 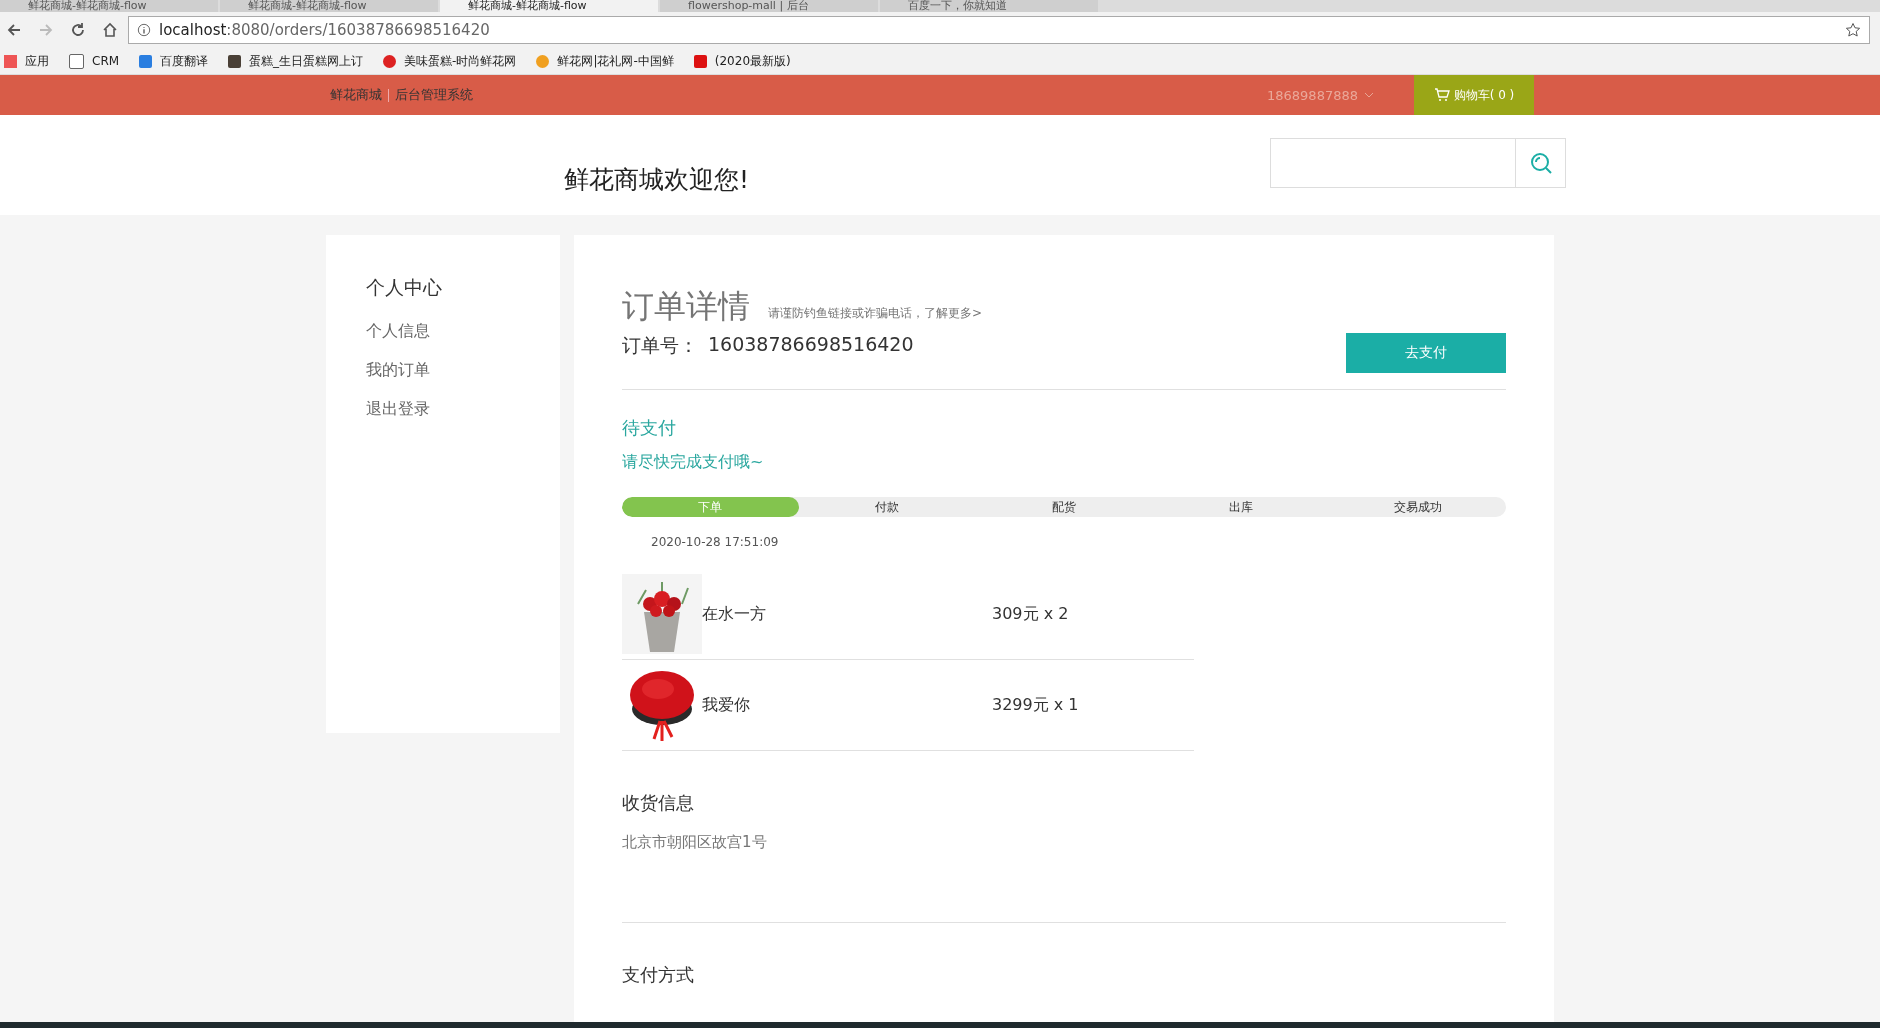 What do you see at coordinates (26, 61) in the screenshot?
I see `bookmark: 应用` at bounding box center [26, 61].